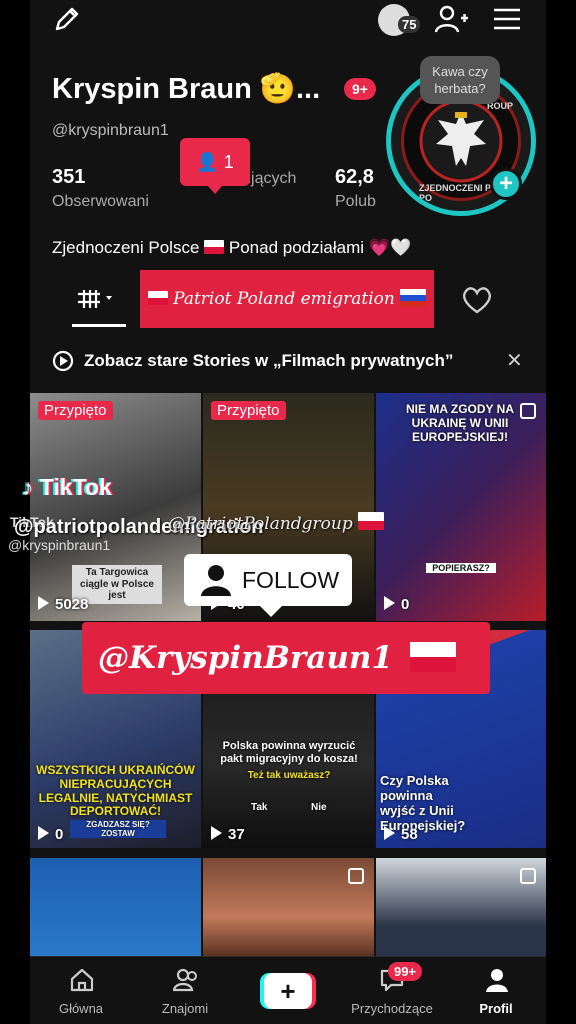 The width and height of the screenshot is (576, 1024). I want to click on video-subcaption: ZGADZASZ SIĘ? ZOSTAW, so click(118, 829).